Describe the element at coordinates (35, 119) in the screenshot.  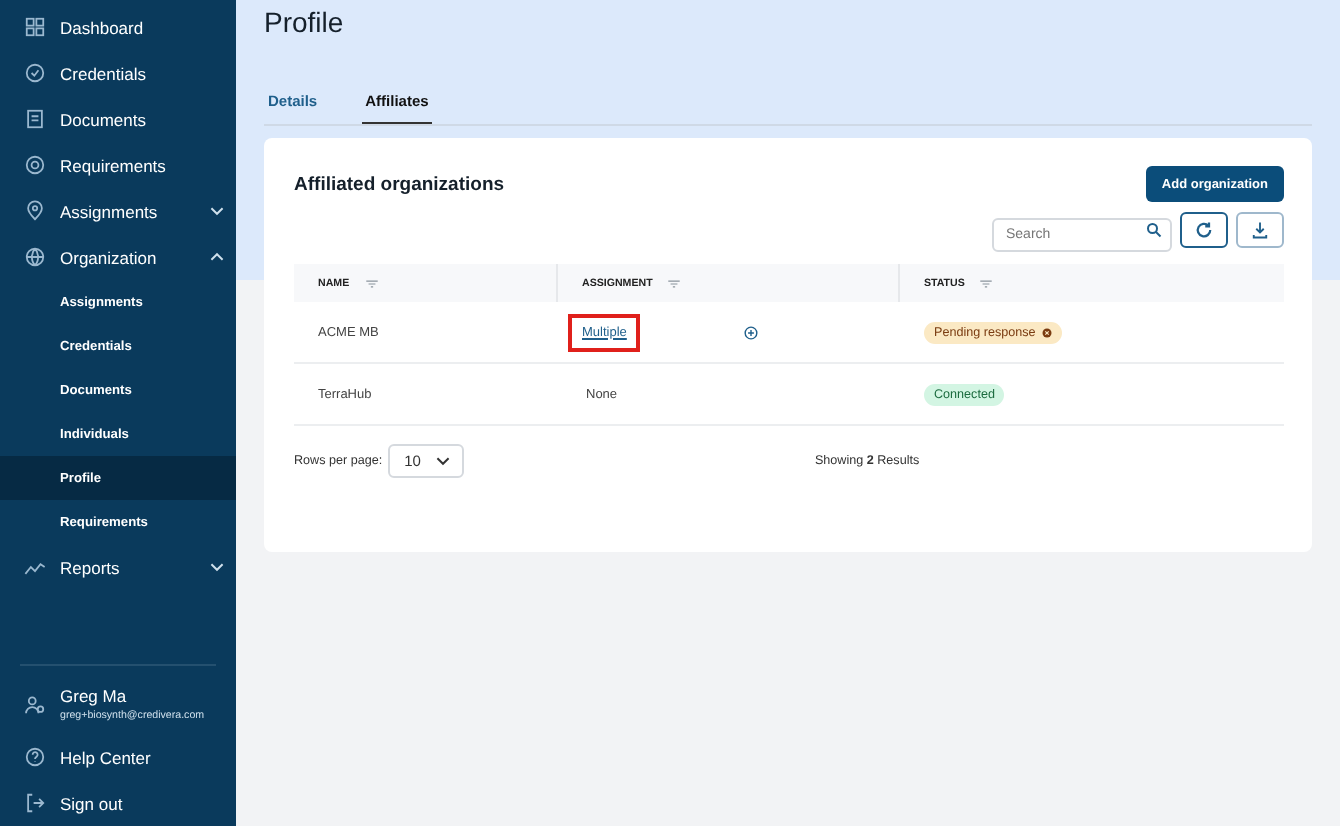
I see `document-icon` at that location.